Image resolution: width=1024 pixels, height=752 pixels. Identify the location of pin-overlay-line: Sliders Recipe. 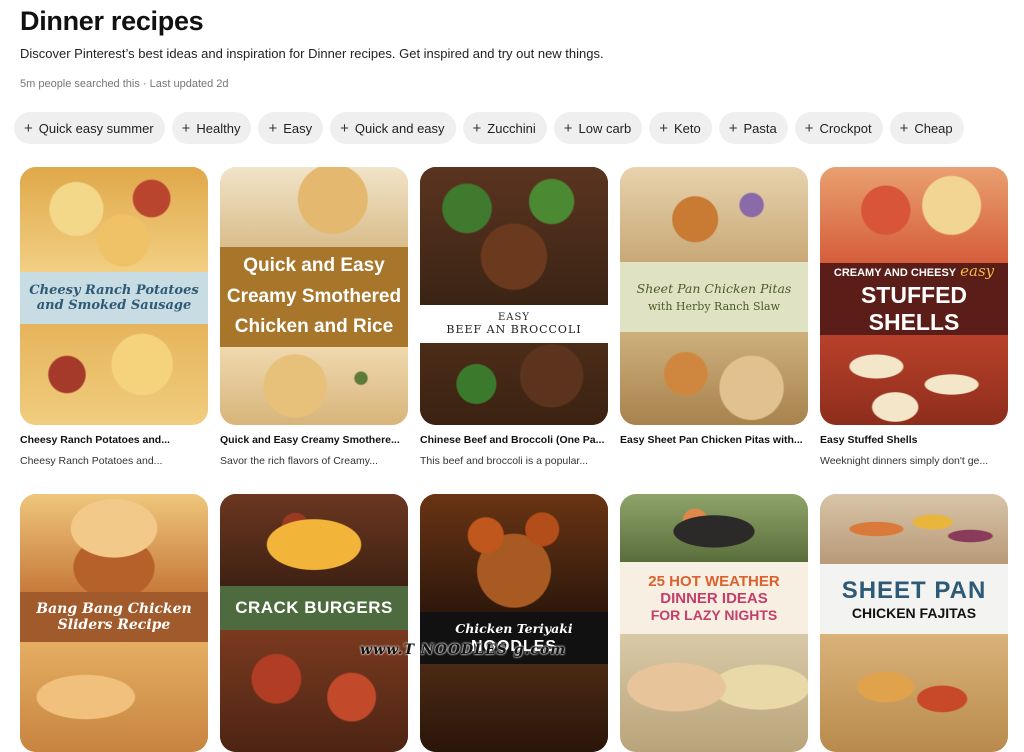
(114, 625).